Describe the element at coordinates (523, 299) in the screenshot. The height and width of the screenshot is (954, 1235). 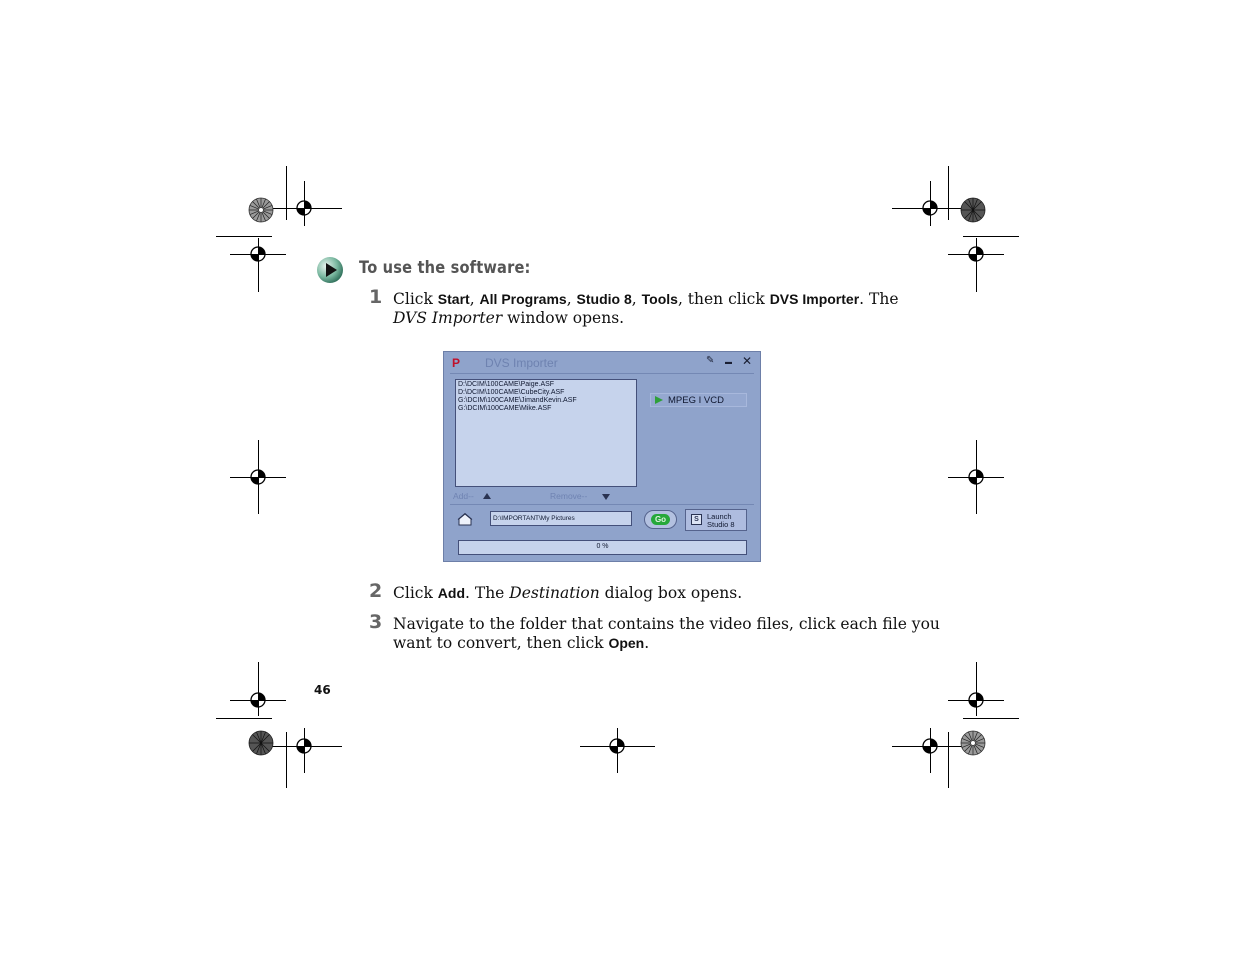
I see `keyword-all-programs: All Programs` at that location.